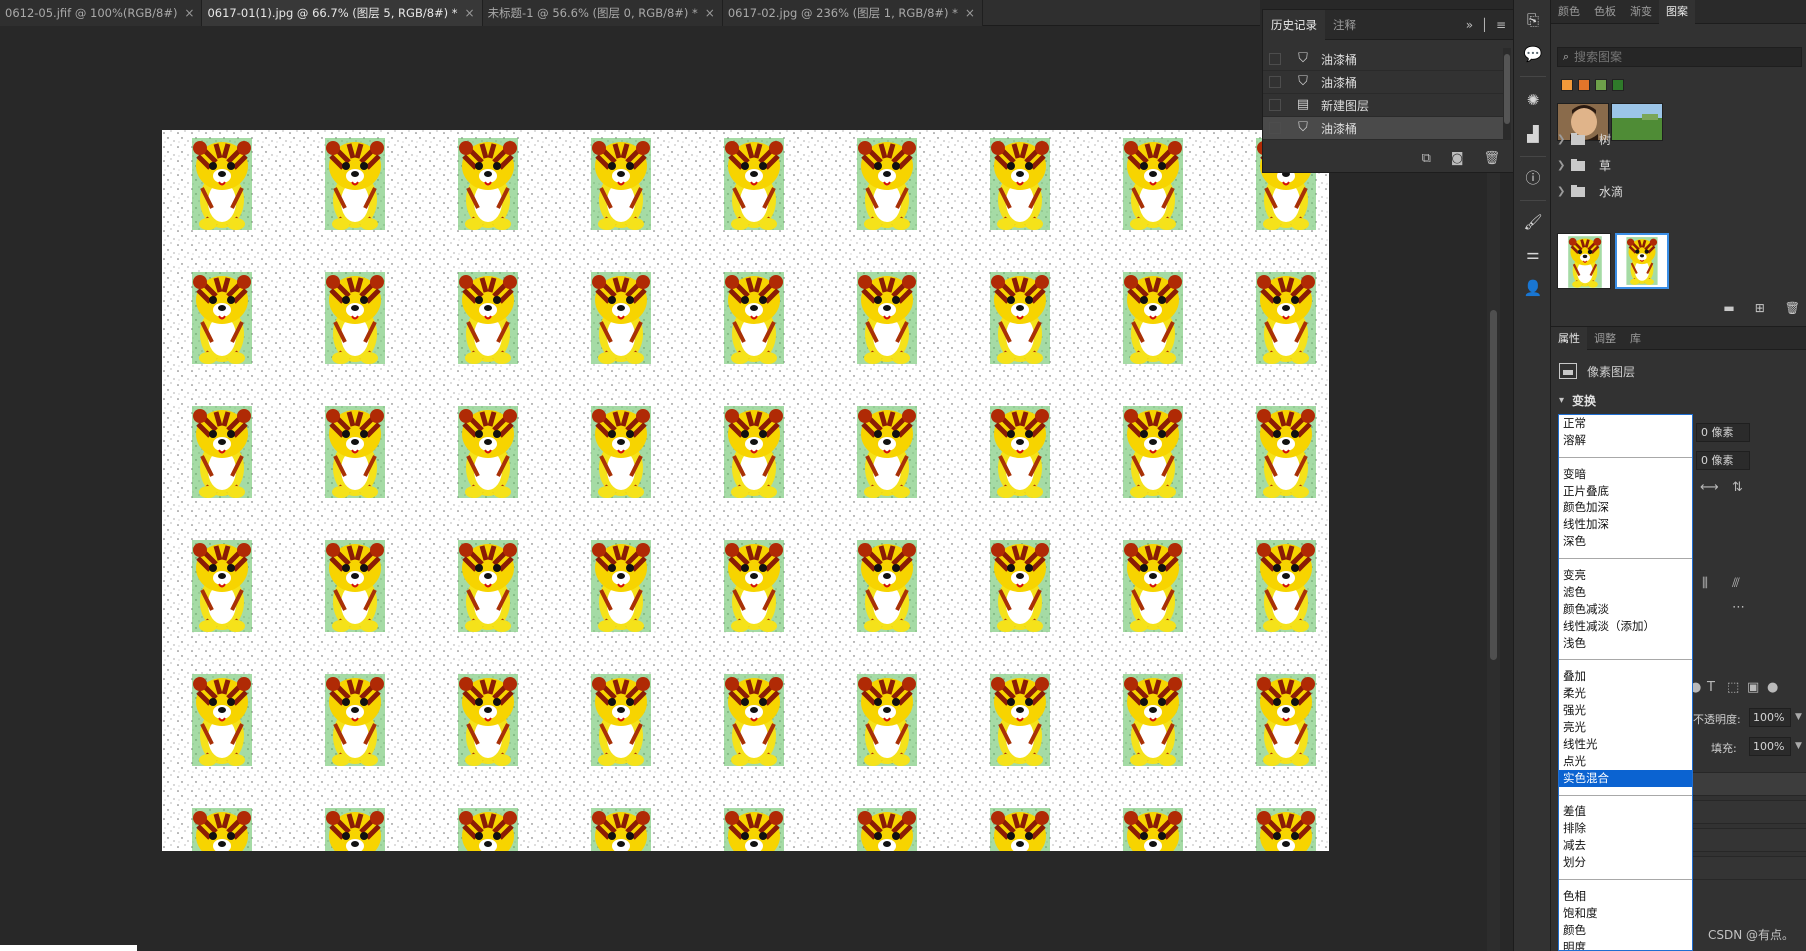 Image resolution: width=1806 pixels, height=951 pixels. I want to click on tab-swatches: 色板, so click(1605, 12).